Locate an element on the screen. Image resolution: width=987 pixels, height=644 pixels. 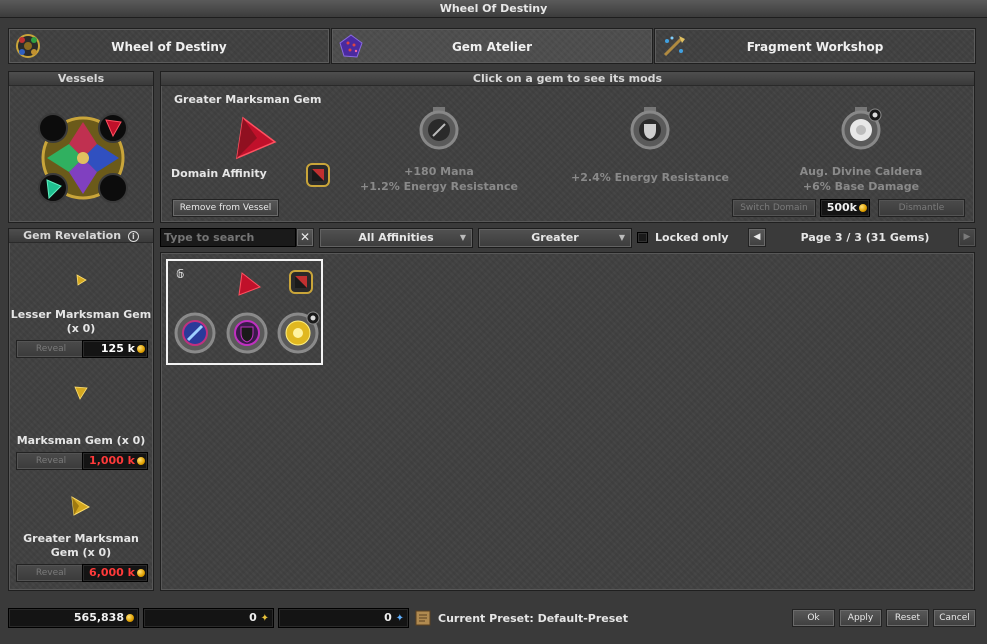
vessels-title: Vessels is located at coordinates (81, 79).